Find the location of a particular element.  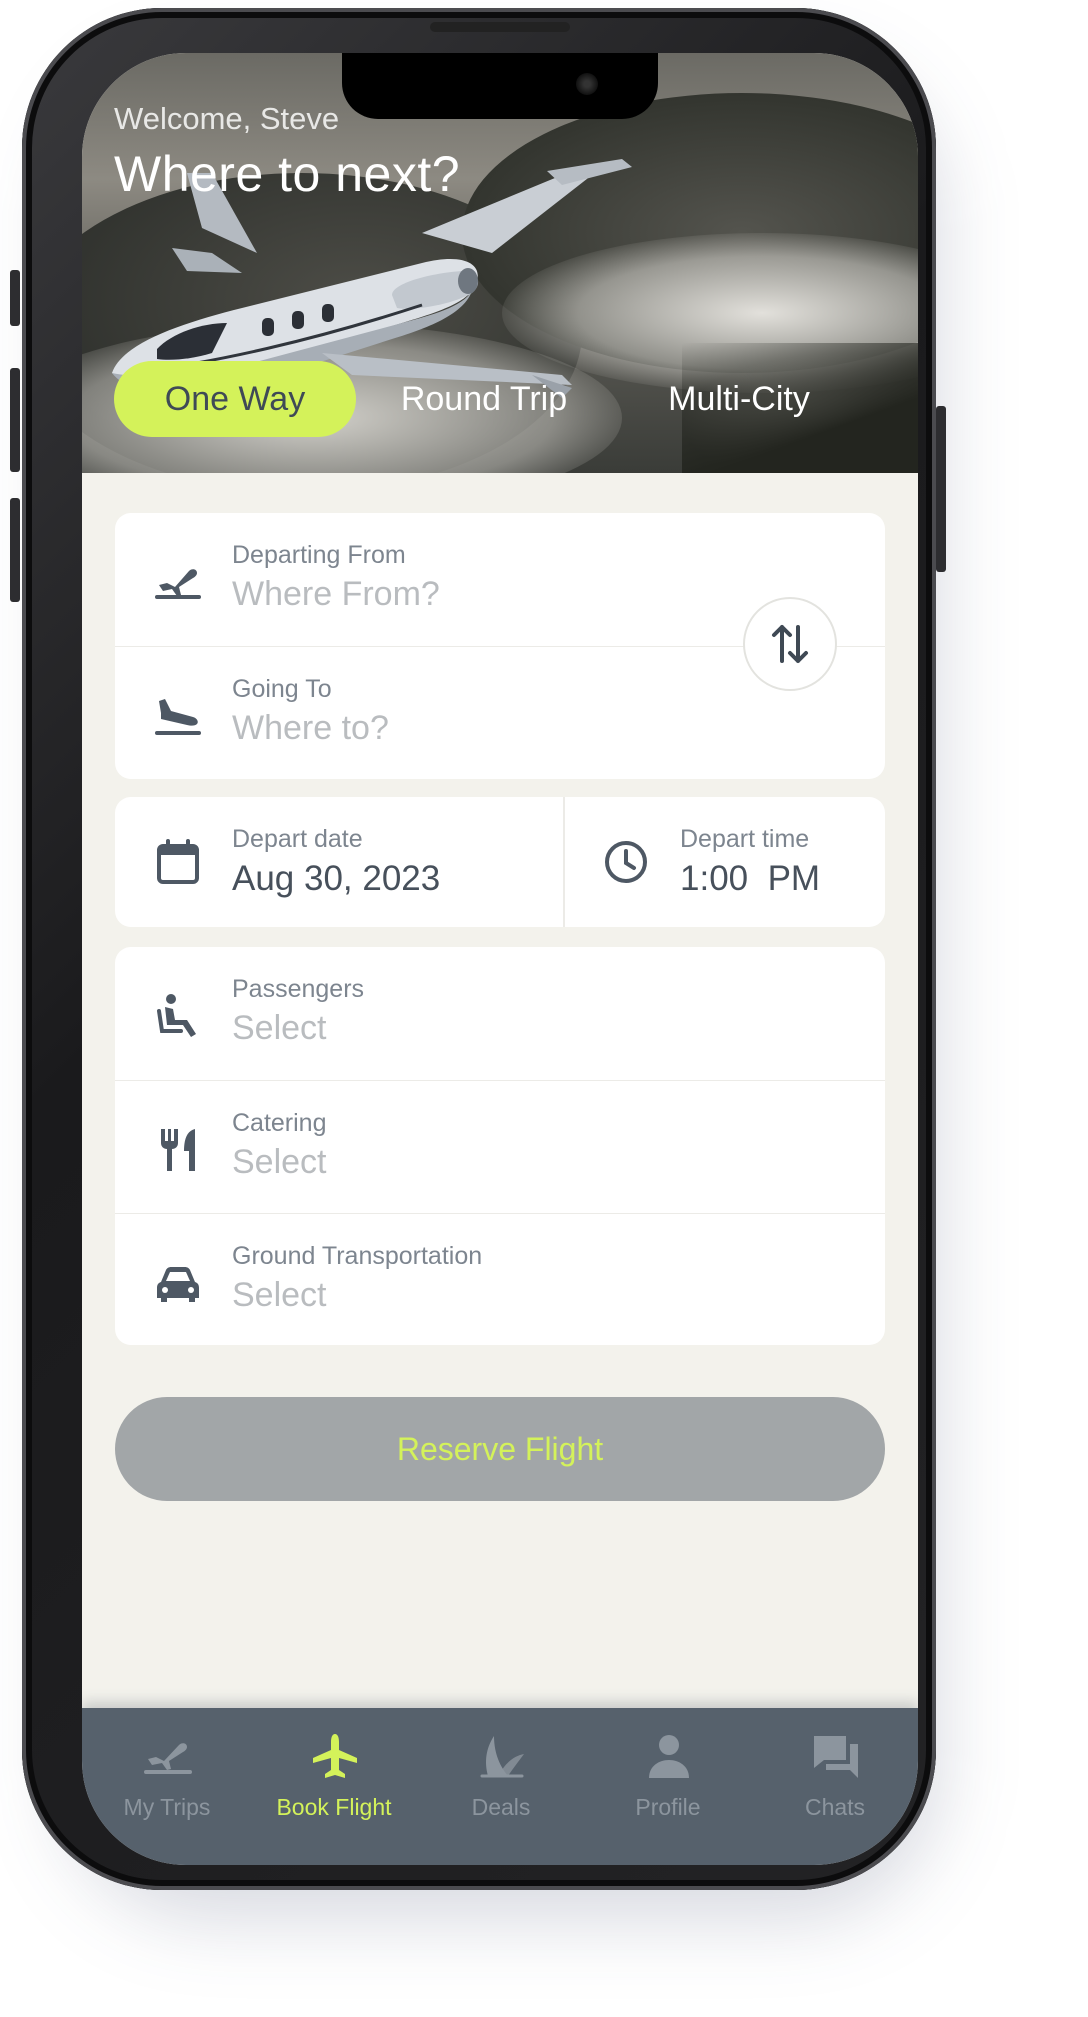

depart-date-field: Depart date Aug 30, 2023 is located at coordinates (339, 862).